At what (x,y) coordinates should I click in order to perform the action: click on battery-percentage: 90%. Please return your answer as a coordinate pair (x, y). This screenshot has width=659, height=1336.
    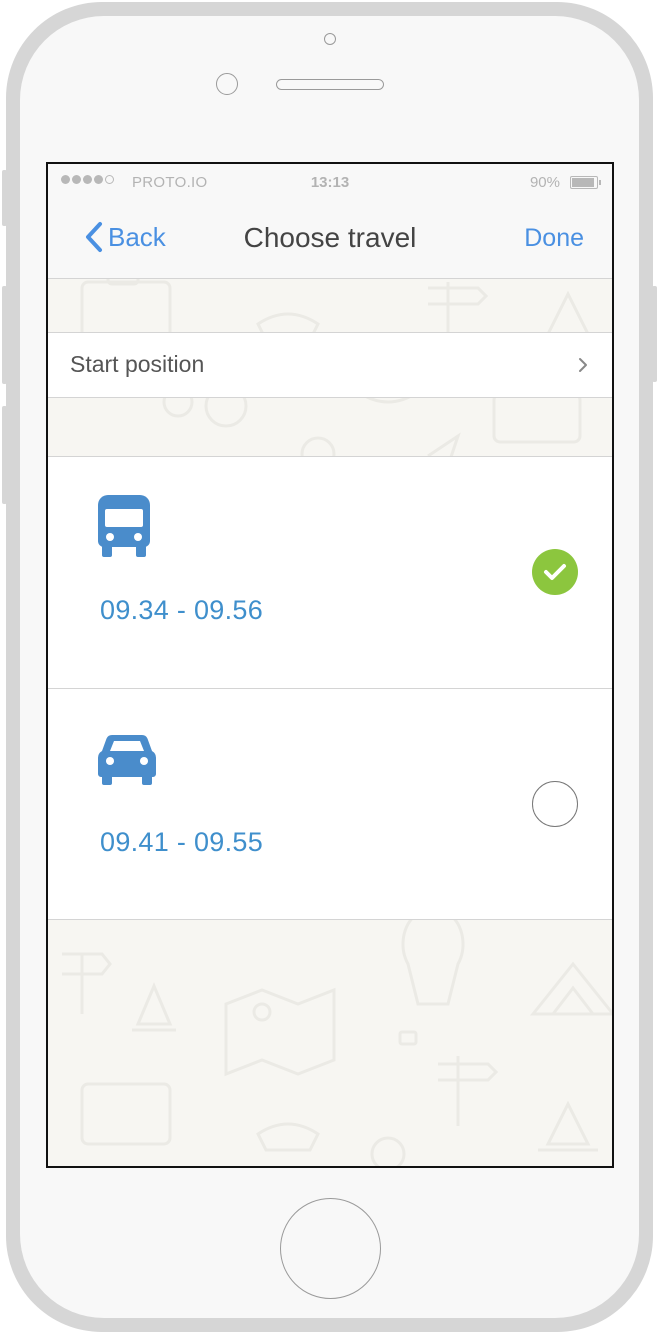
    Looking at the image, I should click on (544, 182).